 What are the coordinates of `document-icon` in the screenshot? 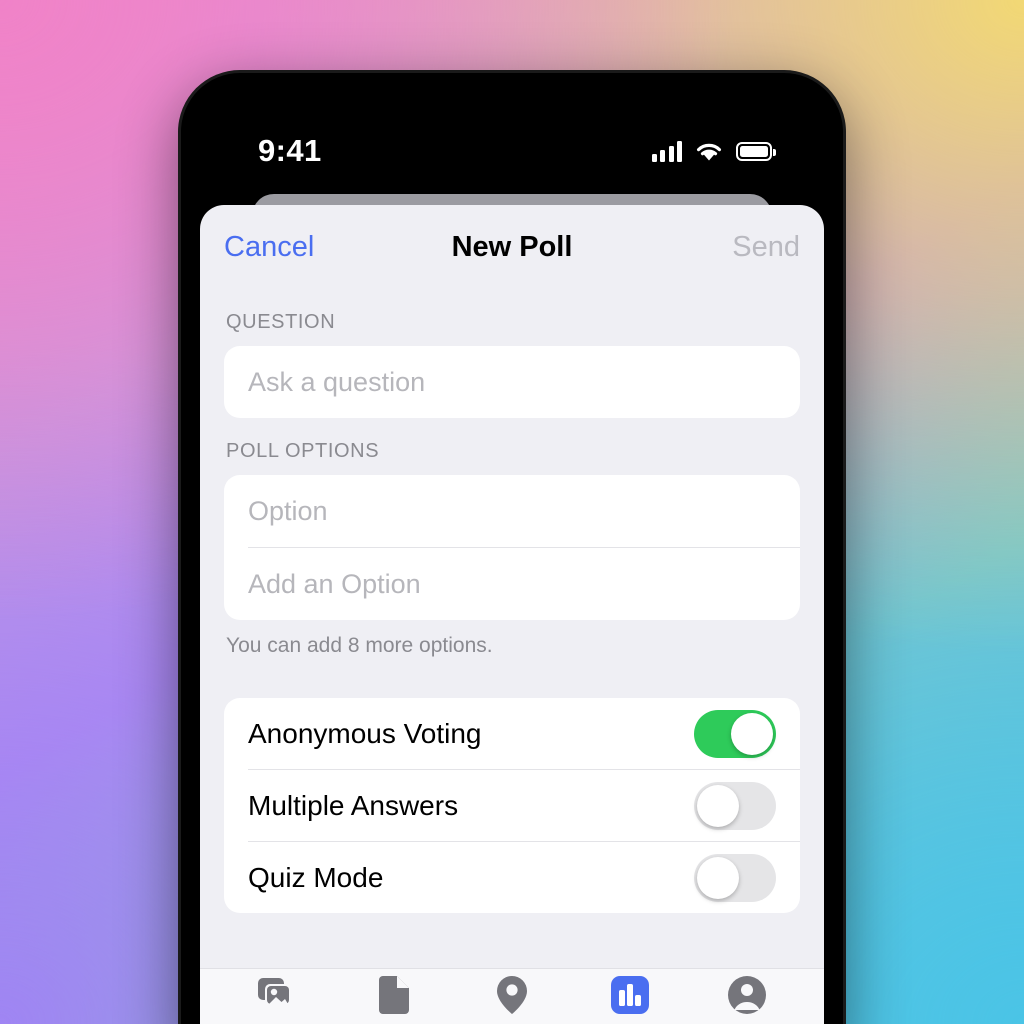 It's located at (394, 995).